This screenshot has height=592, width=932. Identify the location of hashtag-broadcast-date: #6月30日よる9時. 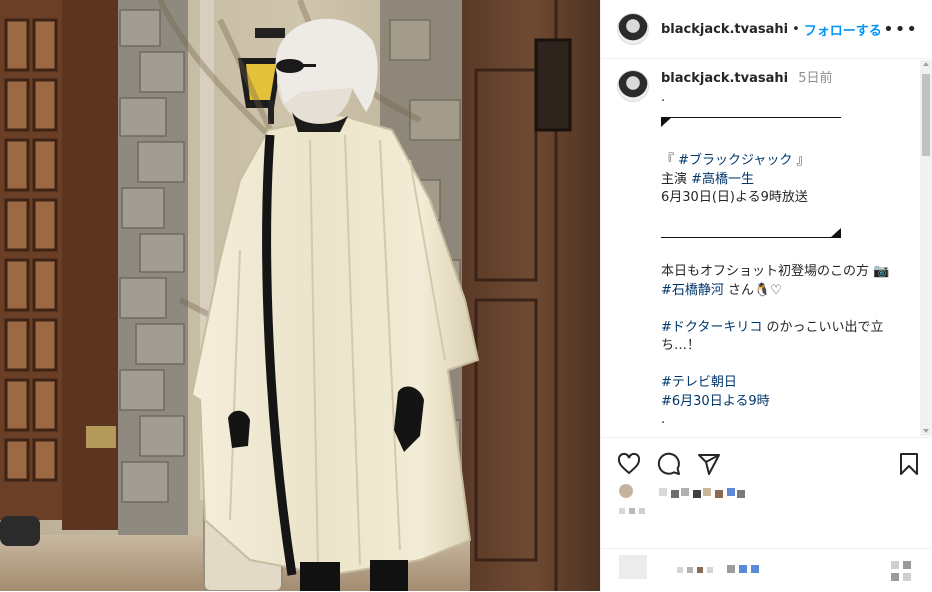
(715, 401).